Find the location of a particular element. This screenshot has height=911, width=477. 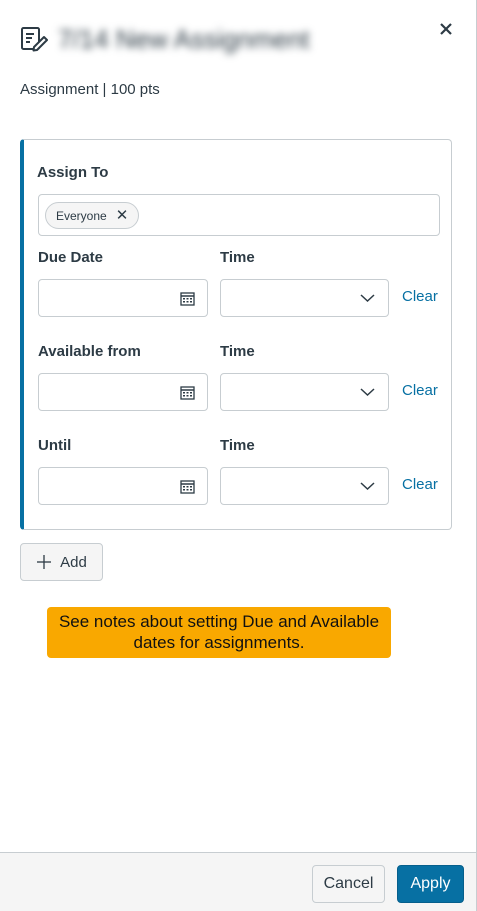

assignment-edit-icon is located at coordinates (34, 39).